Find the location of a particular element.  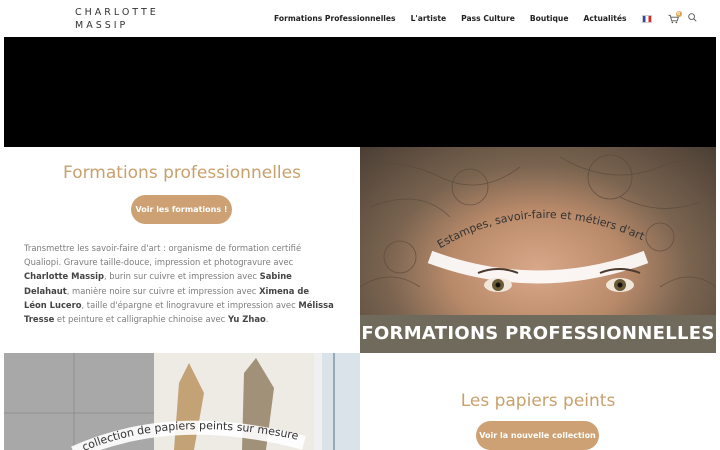

nav-formations: Formations Professionnelles is located at coordinates (335, 18).